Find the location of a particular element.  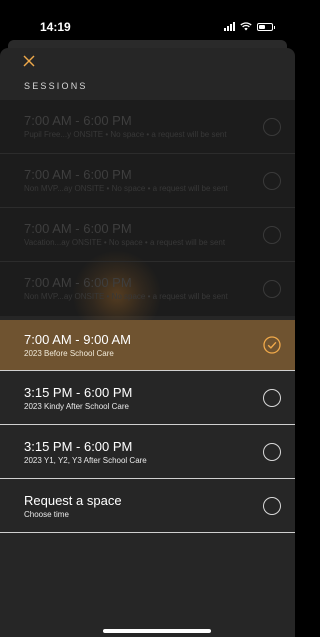

status-icons is located at coordinates (249, 26).